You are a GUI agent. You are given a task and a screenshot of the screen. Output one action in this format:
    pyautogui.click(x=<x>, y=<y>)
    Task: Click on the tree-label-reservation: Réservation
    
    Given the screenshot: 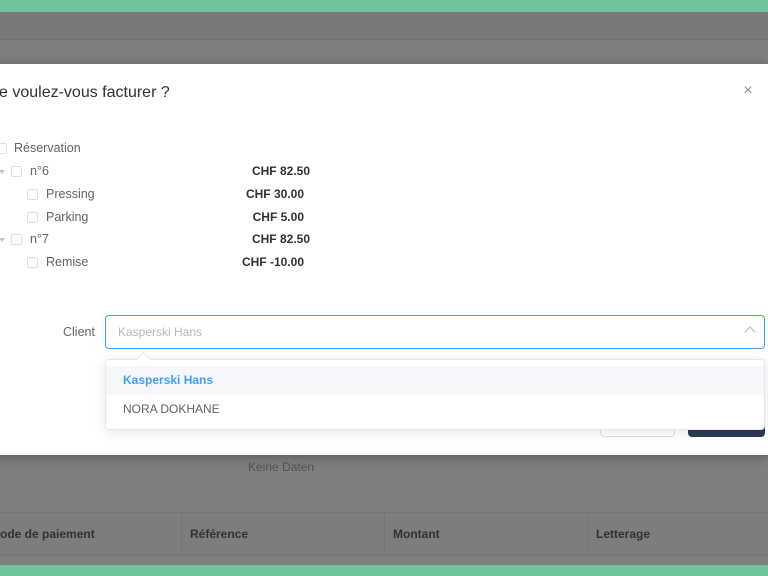 What is the action you would take?
    pyautogui.click(x=47, y=148)
    